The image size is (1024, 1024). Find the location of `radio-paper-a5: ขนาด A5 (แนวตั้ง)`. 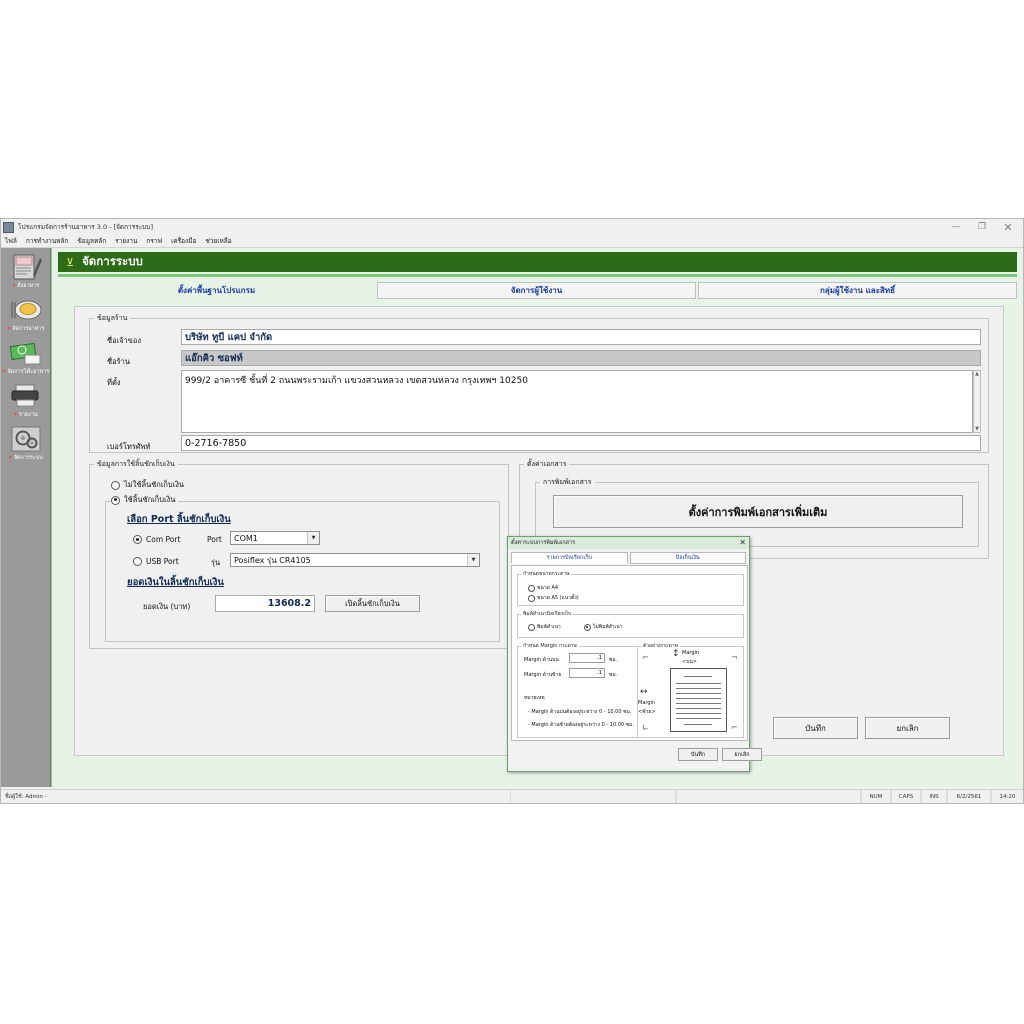

radio-paper-a5: ขนาด A5 (แนวตั้ง) is located at coordinates (553, 598).